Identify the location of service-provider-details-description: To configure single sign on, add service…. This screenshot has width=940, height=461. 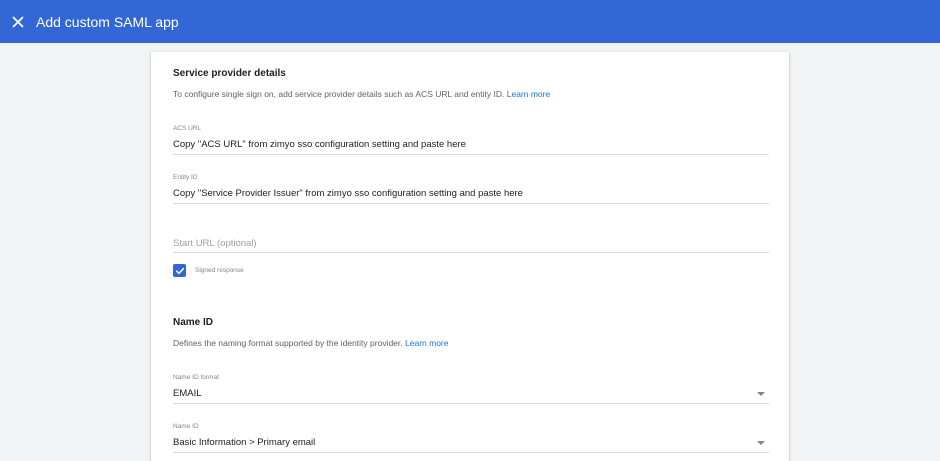
(361, 94).